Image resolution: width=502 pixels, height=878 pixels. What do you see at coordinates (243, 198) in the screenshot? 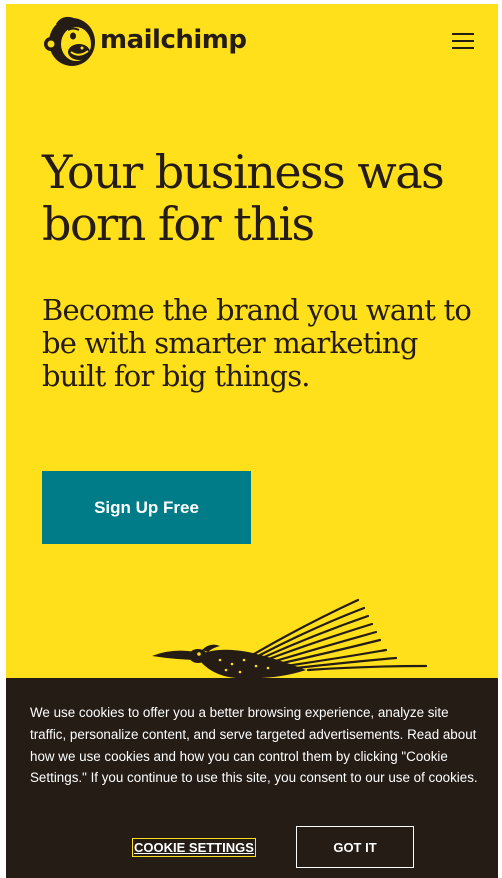
I see `hero-title: Your business was born for this` at bounding box center [243, 198].